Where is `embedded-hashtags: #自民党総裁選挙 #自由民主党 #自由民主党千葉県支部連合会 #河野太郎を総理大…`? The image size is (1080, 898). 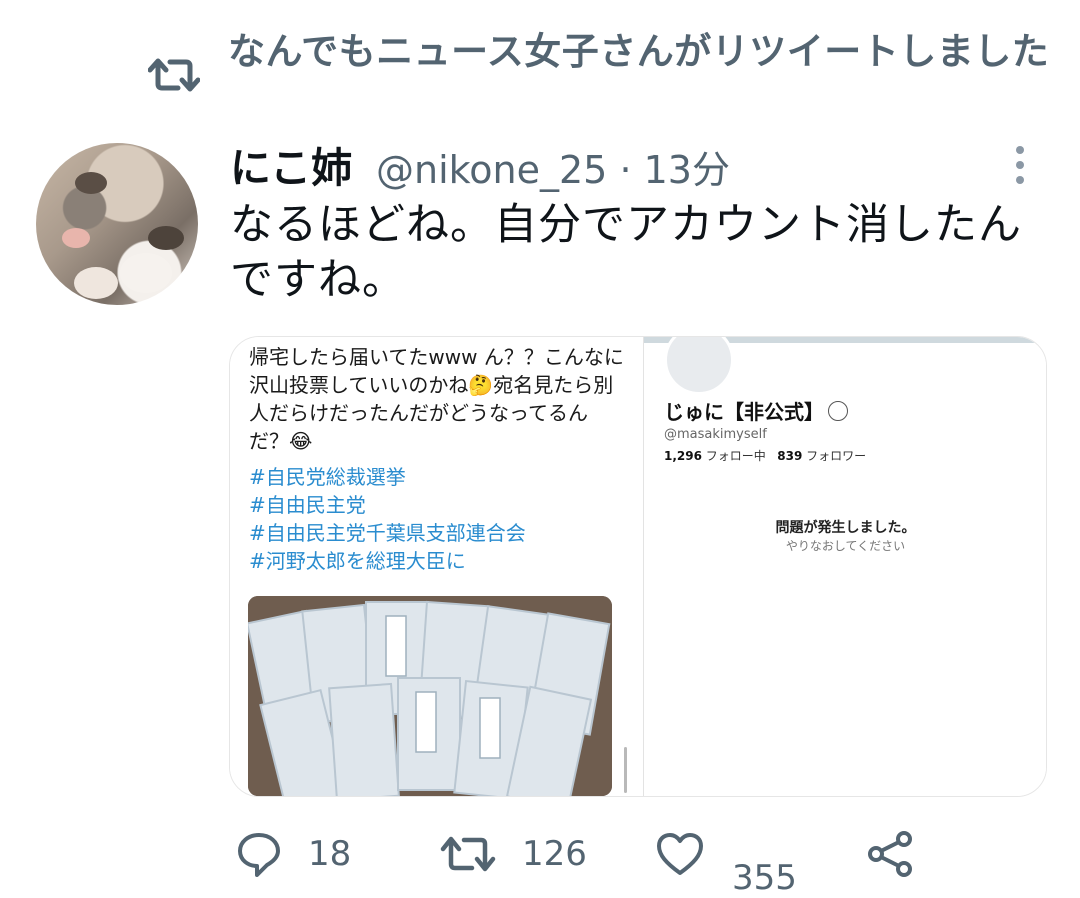 embedded-hashtags: #自民党総裁選挙 #自由民主党 #自由民主党千葉県支部連合会 #河野太郎を総理大… is located at coordinates (436, 519).